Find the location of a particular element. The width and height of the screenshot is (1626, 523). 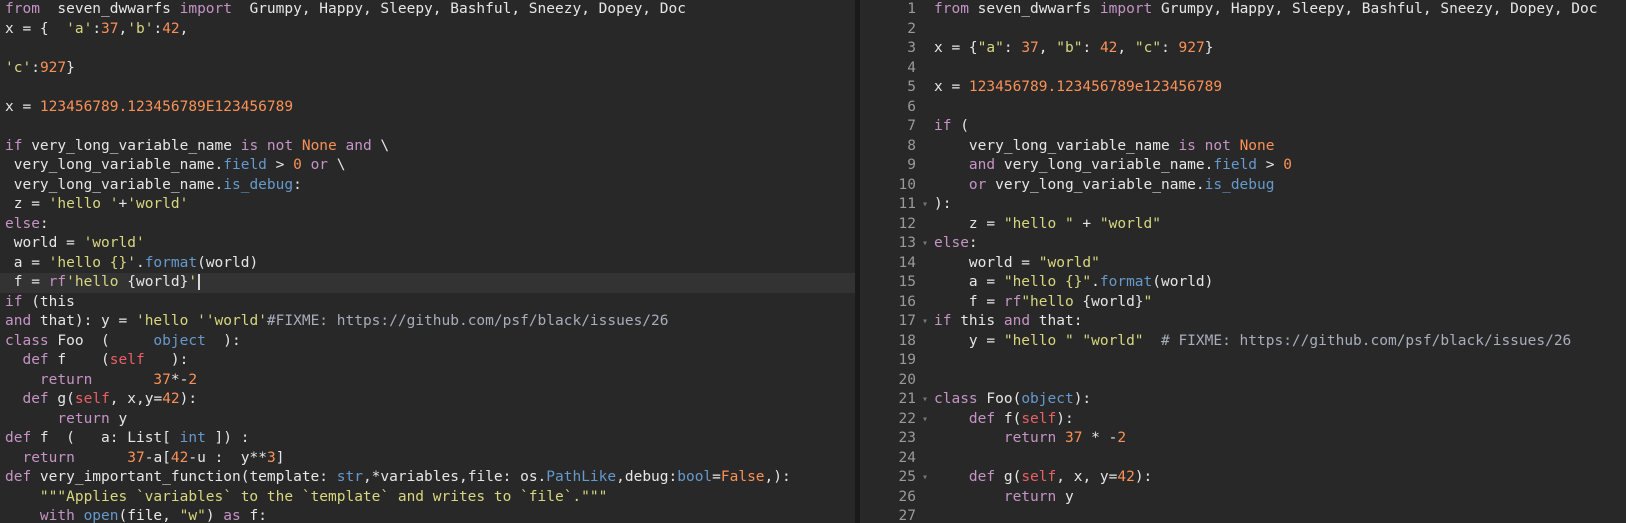

code-line: 2 is located at coordinates (1243, 30).